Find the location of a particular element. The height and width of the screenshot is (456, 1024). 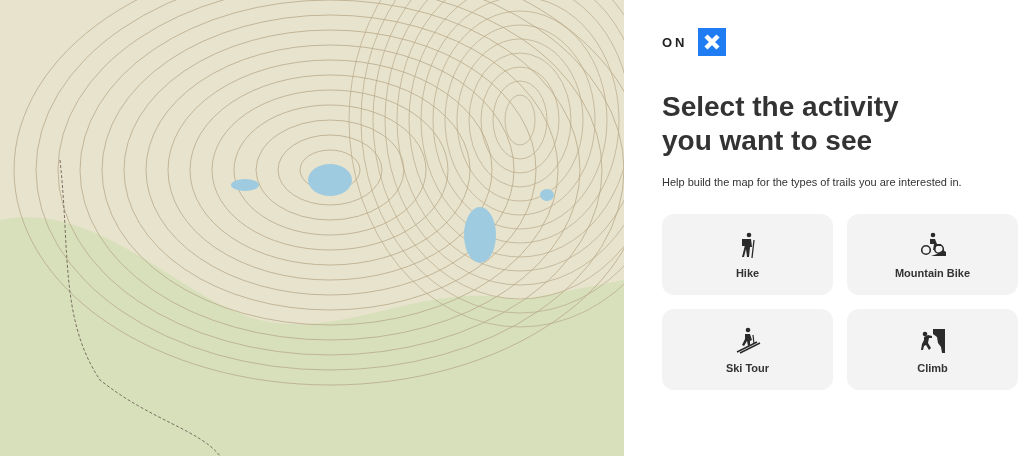

activity-card: Climb is located at coordinates (932, 349).